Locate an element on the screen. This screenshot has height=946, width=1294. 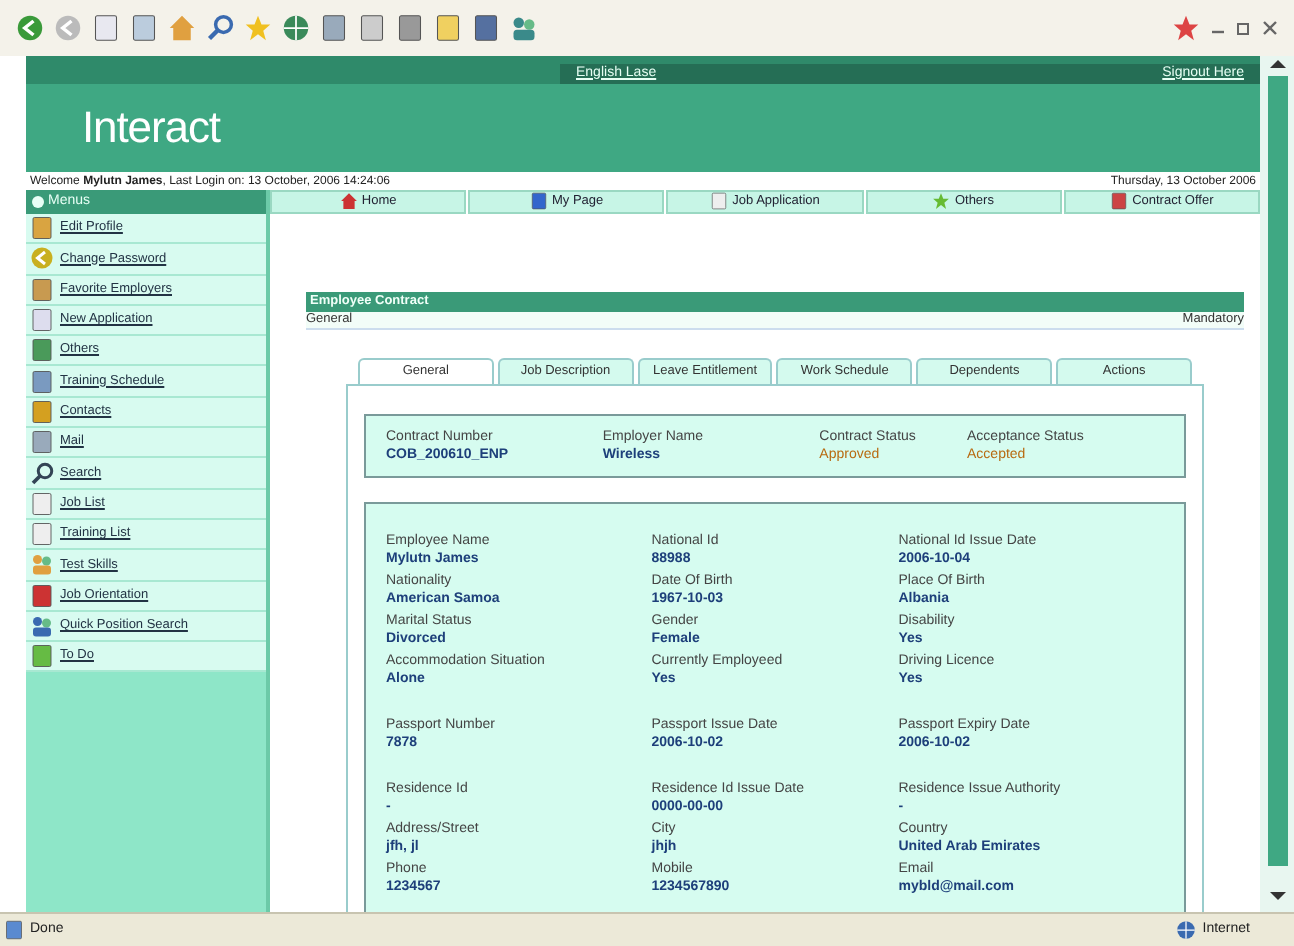
close-icon is located at coordinates (1270, 28).